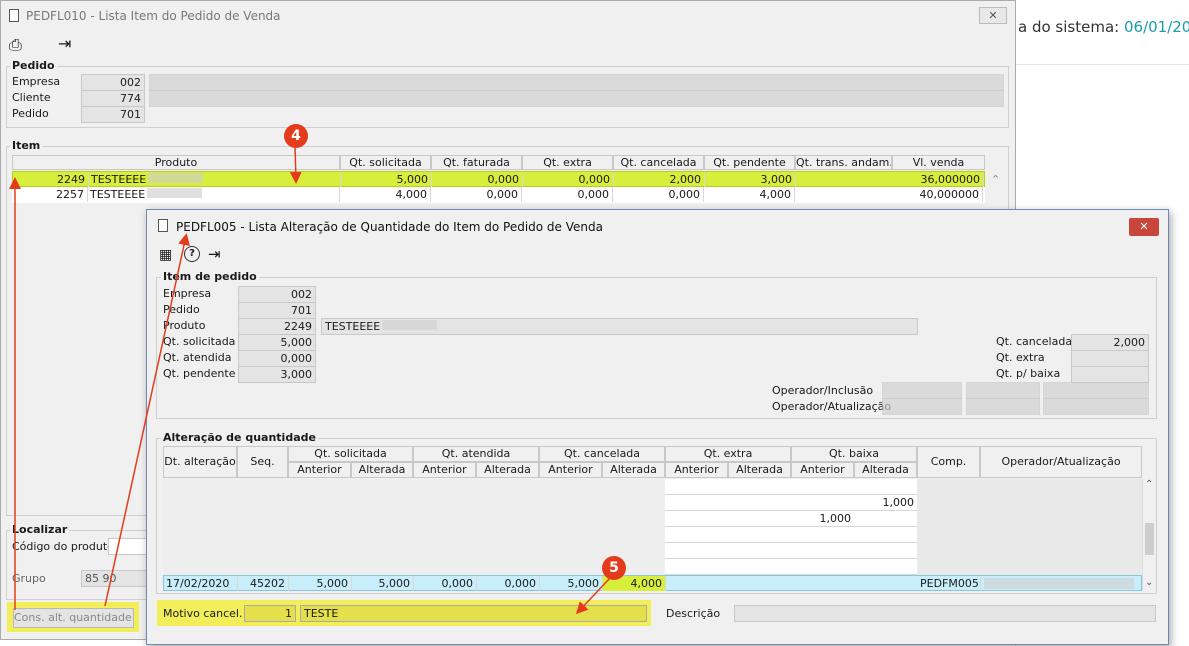 Image resolution: width=1189 pixels, height=646 pixels. Describe the element at coordinates (614, 568) in the screenshot. I see `annotation-5: 5` at that location.